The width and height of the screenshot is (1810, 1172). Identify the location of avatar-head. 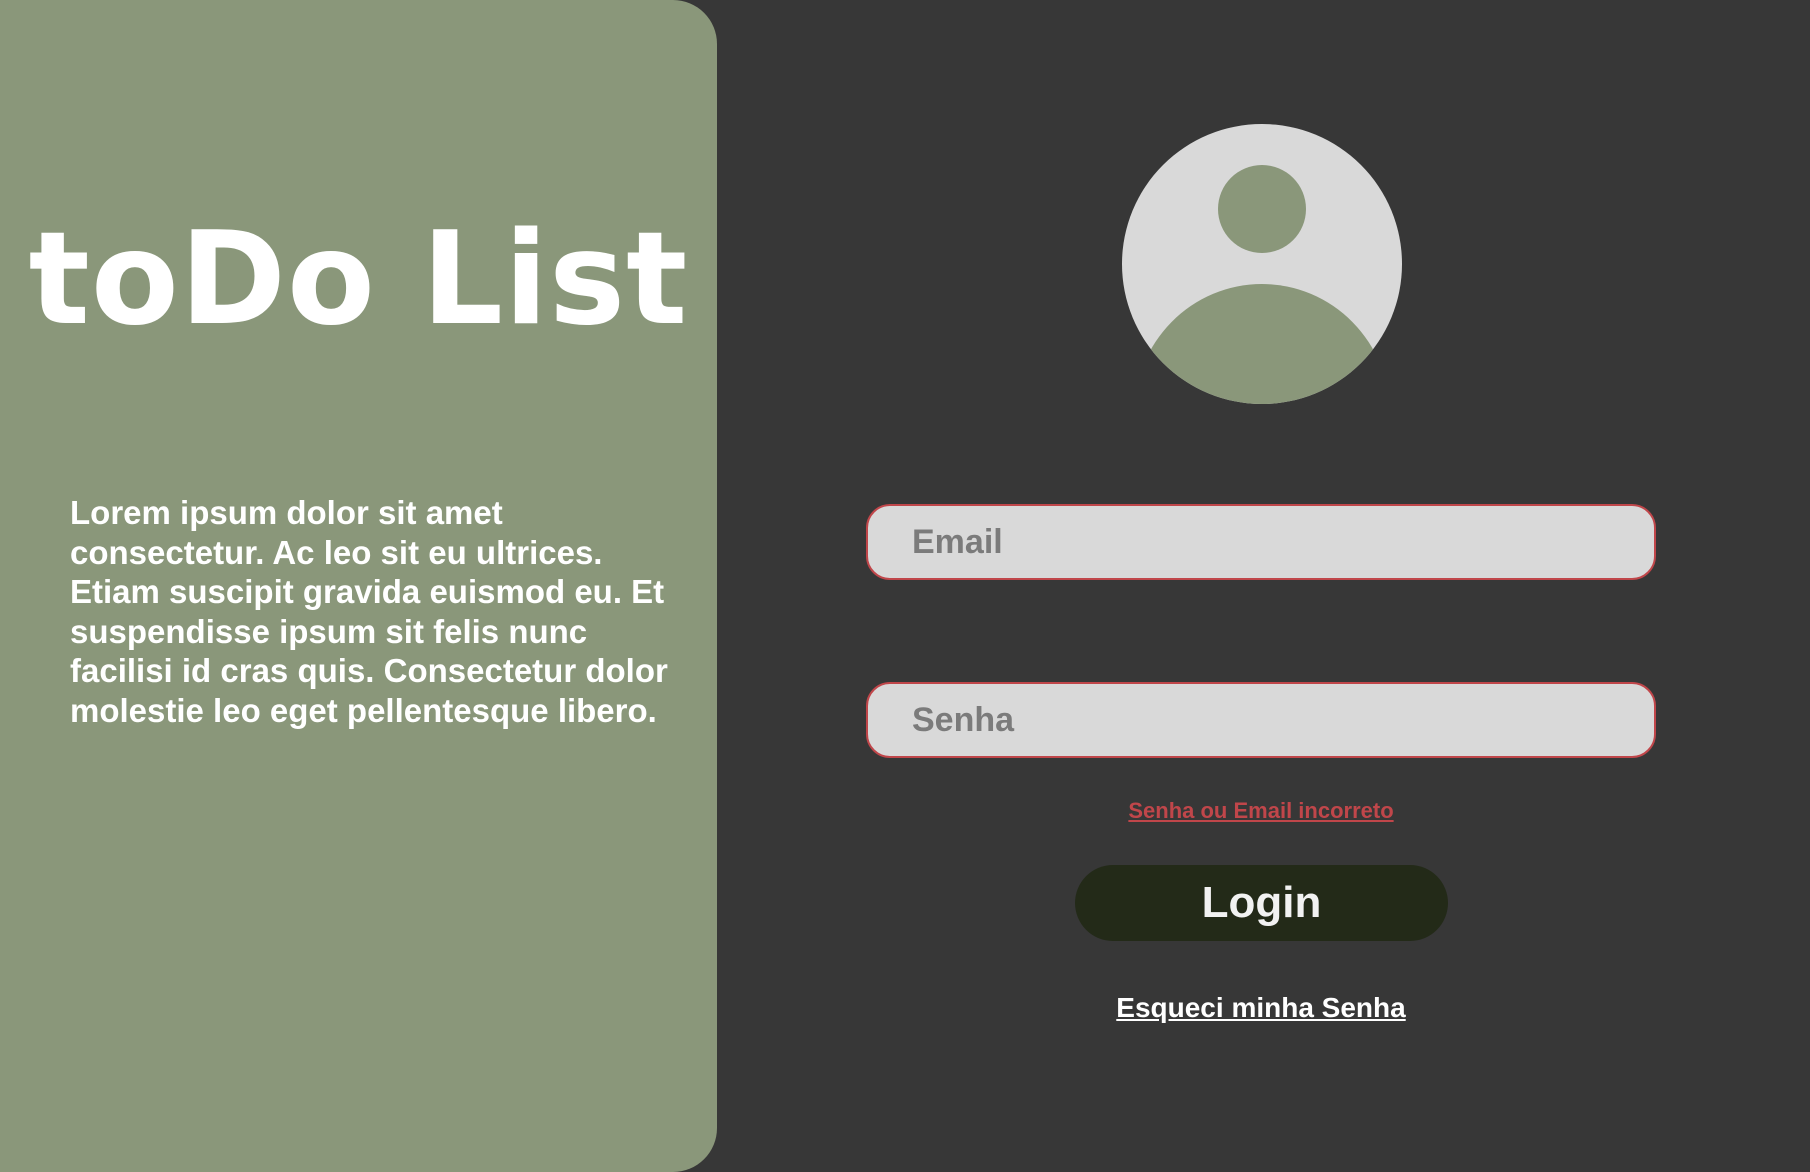
(1262, 209).